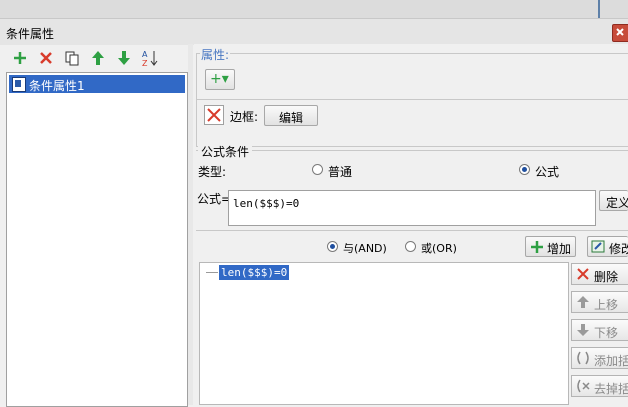 The height and width of the screenshot is (407, 628). I want to click on dialog-title: 条件属性, so click(30, 34).